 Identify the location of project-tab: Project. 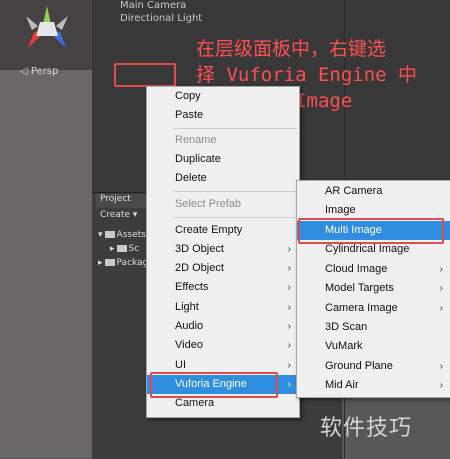
(124, 201).